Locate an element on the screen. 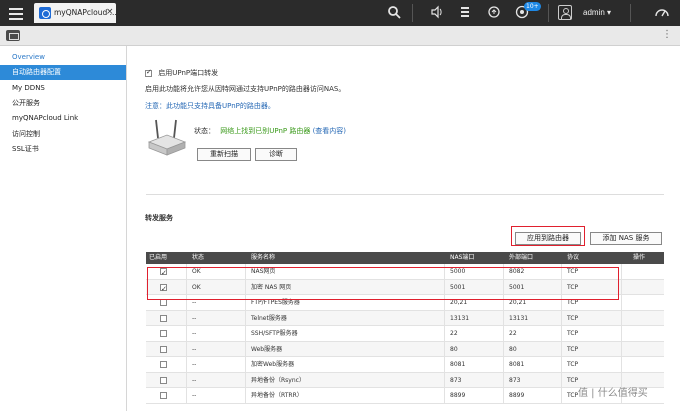  row-external-port: 8899 is located at coordinates (517, 395).